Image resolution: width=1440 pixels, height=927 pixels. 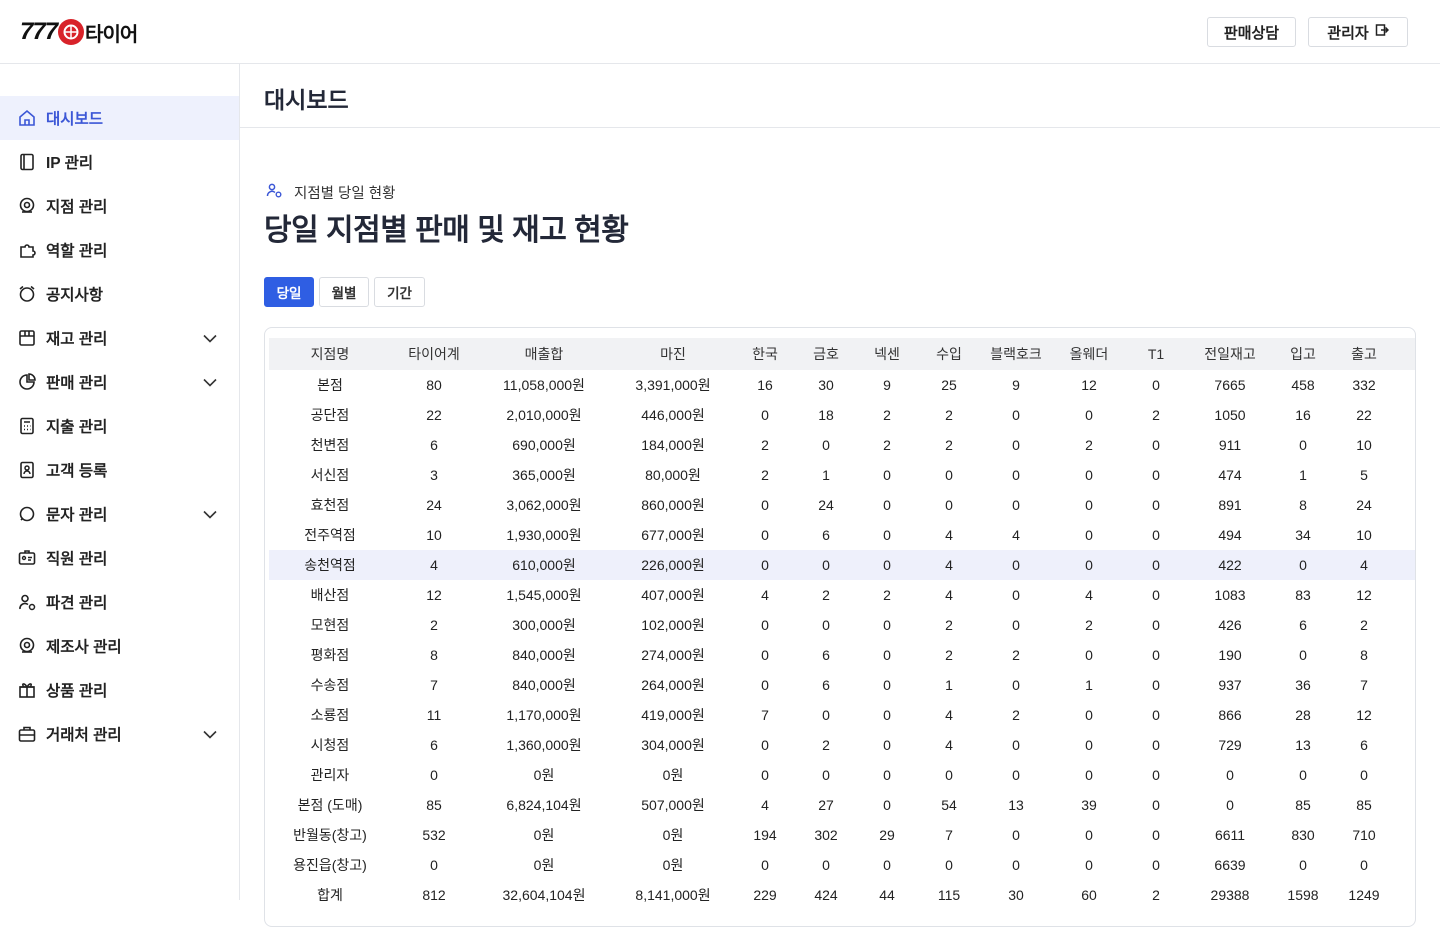 I want to click on table-row: 반월동(창고) 532 0원 0원 194 302 29 7 0 0 0 6611 830 710 6, so click(x=842, y=835).